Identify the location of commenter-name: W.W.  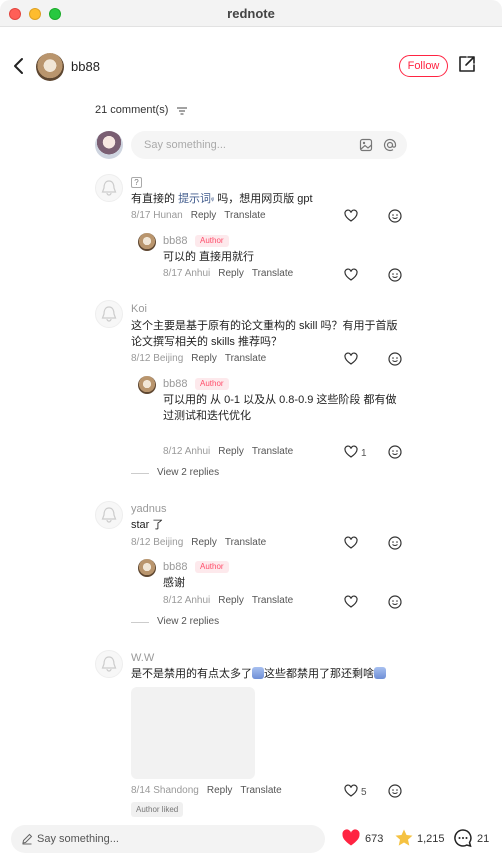
(142, 658).